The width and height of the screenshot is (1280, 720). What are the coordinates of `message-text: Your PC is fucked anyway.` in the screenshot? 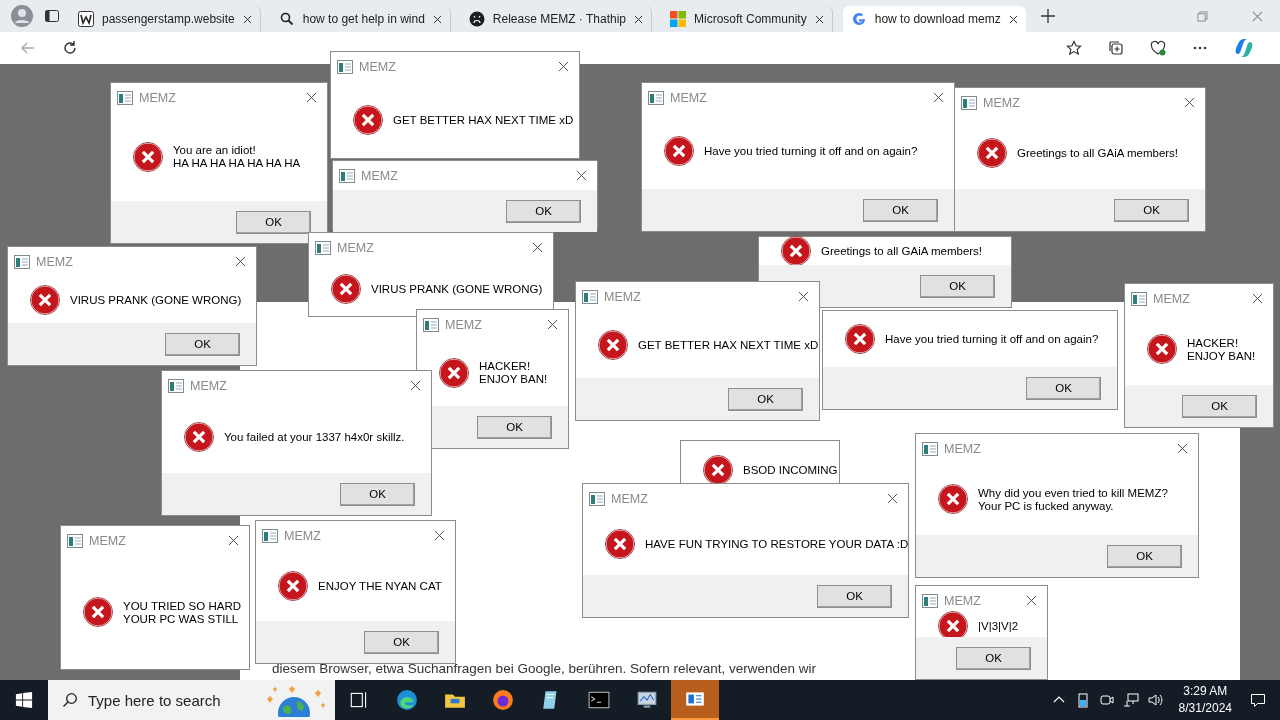 It's located at (1046, 505).